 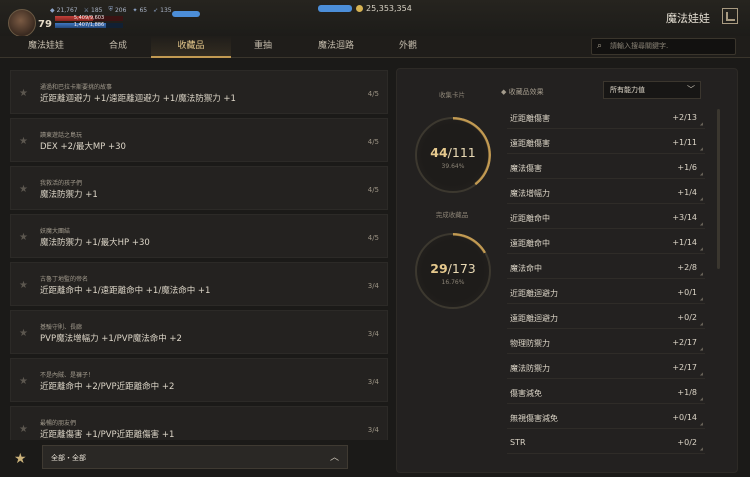 What do you see at coordinates (606, 268) in the screenshot?
I see `effect-row: 魔法命中 +2/8 ◢` at bounding box center [606, 268].